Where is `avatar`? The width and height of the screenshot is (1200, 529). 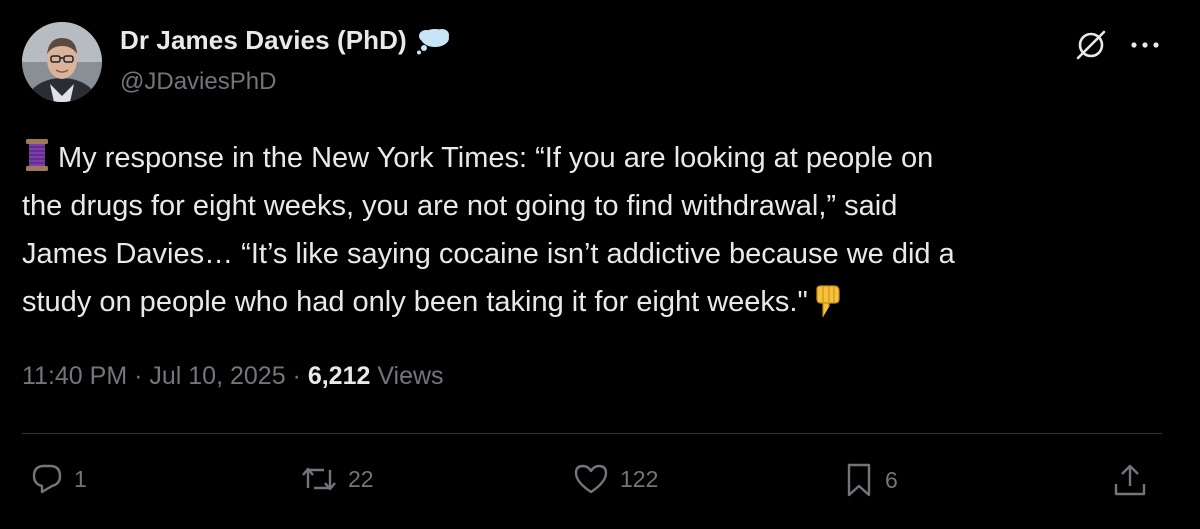 avatar is located at coordinates (62, 62).